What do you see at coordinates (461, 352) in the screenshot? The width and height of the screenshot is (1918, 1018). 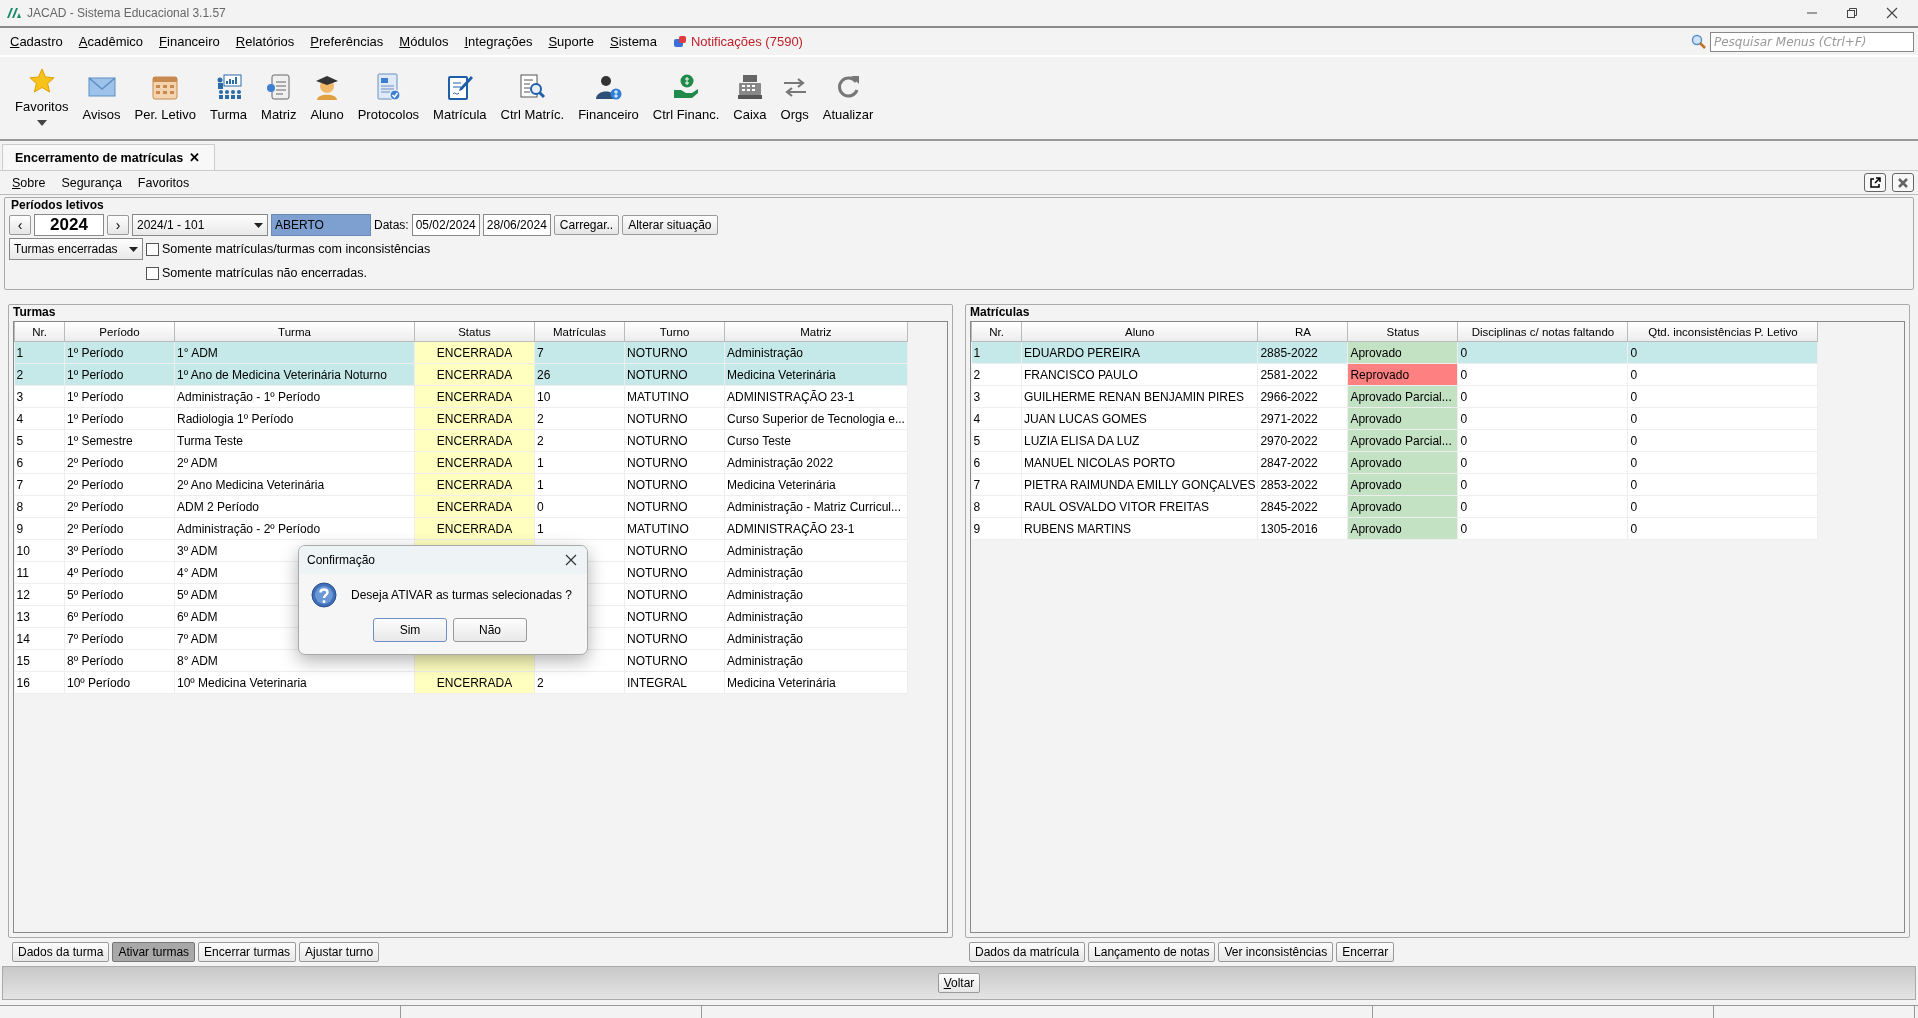 I see `table-row: 1 1º Período 1° ADM ENCERRADA 7 NOTURNO Administração` at bounding box center [461, 352].